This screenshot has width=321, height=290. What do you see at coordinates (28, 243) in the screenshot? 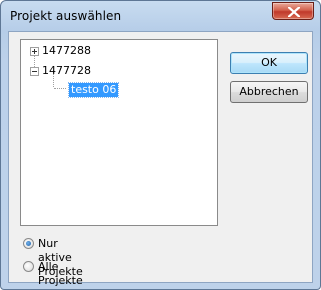
I see `radio-checked-icon` at bounding box center [28, 243].